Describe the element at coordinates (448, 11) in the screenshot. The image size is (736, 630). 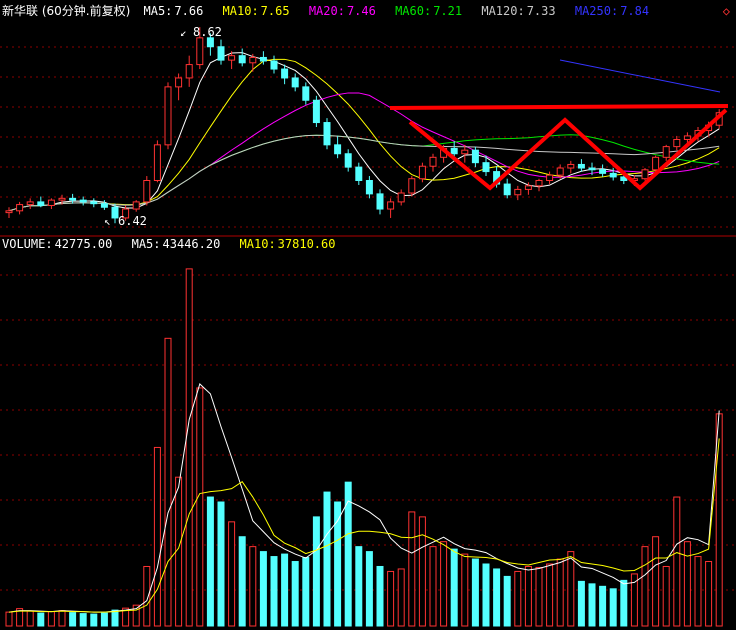
I see `ma60-value: 7.21` at that location.